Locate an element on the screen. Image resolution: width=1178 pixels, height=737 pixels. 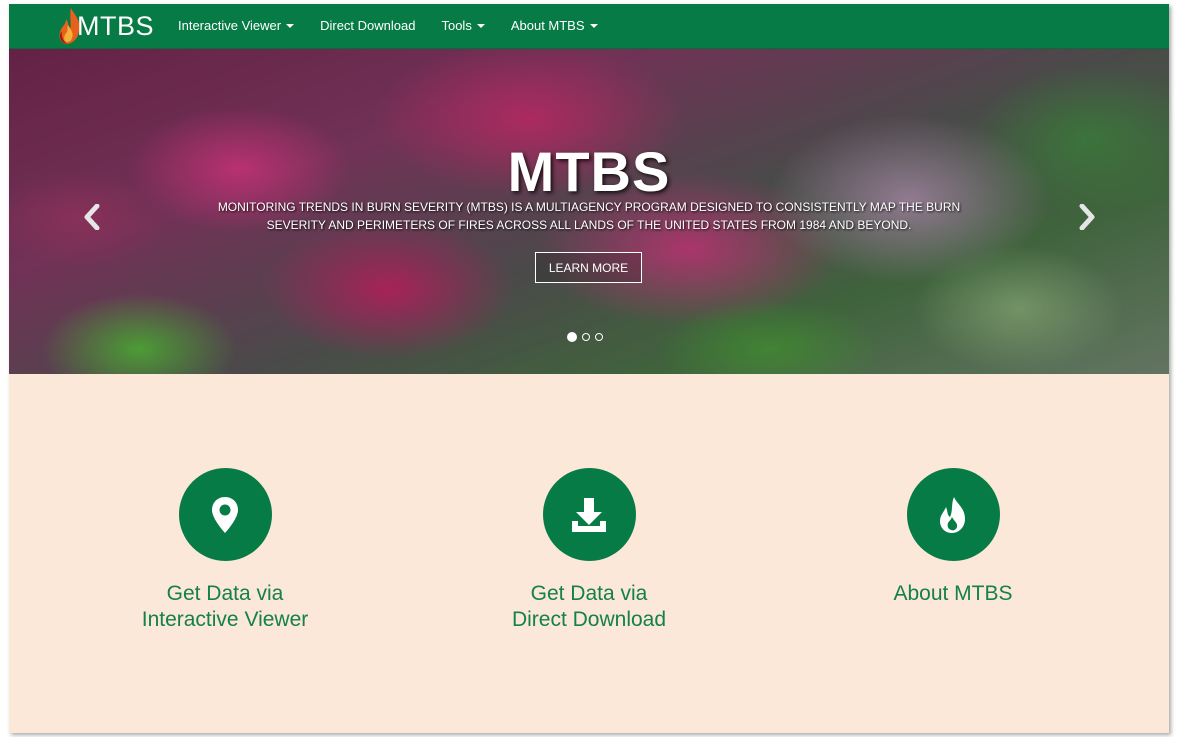
feature-about-mtbs: About MTBS is located at coordinates (953, 537).